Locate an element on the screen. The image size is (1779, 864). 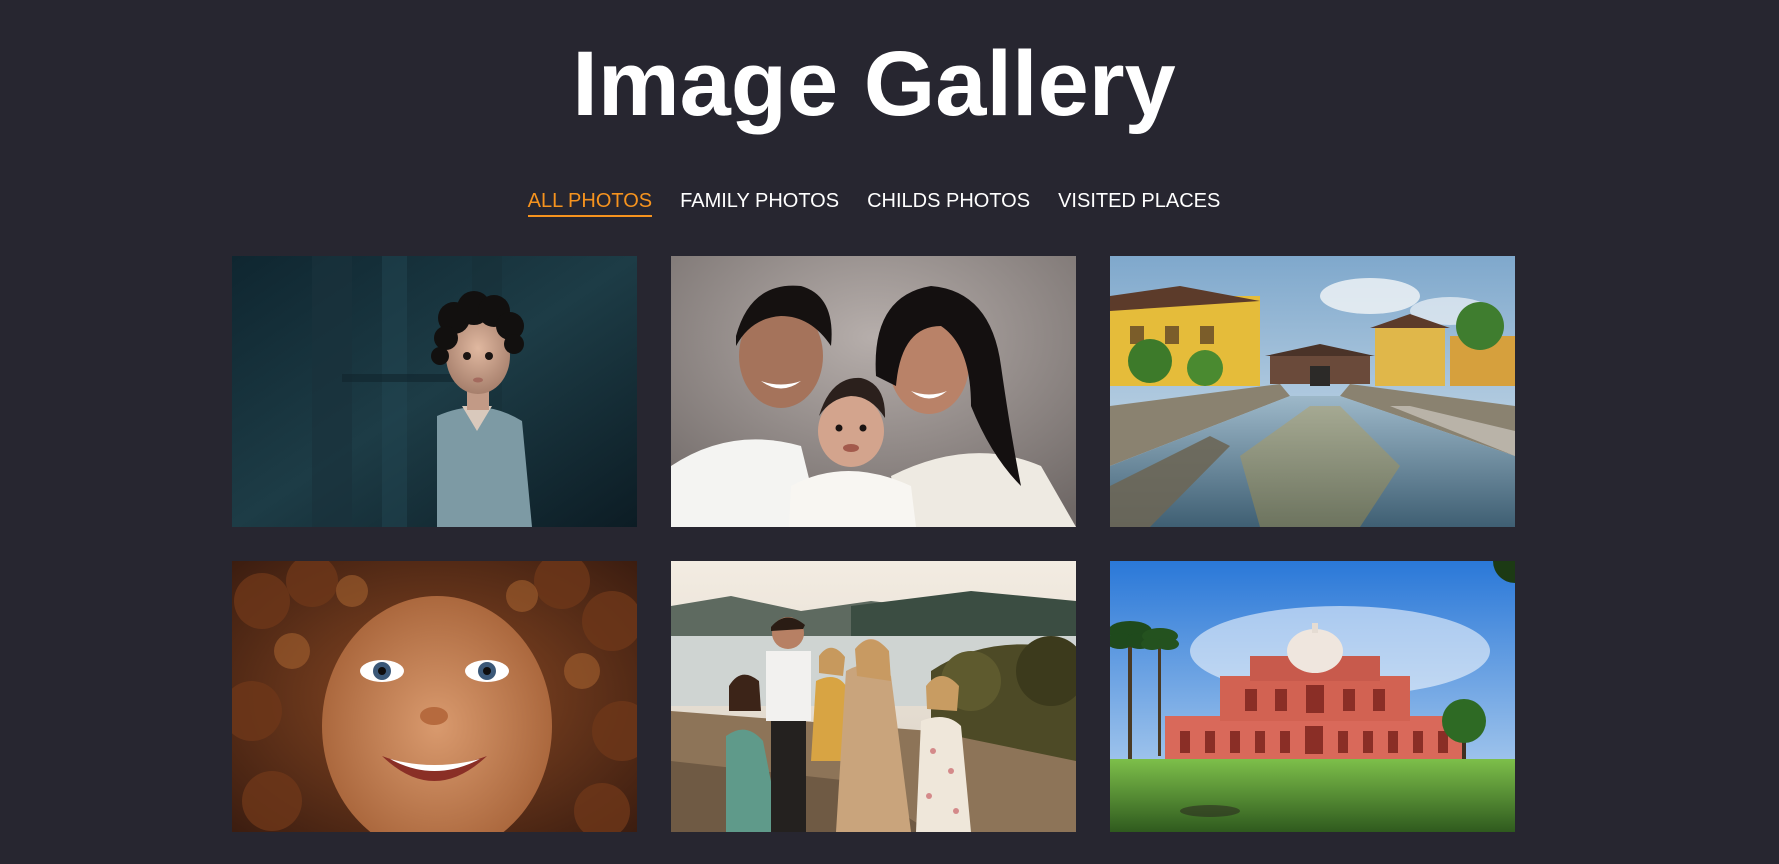
filter-childs-photos: CHILDS PHOTOS is located at coordinates (948, 202).